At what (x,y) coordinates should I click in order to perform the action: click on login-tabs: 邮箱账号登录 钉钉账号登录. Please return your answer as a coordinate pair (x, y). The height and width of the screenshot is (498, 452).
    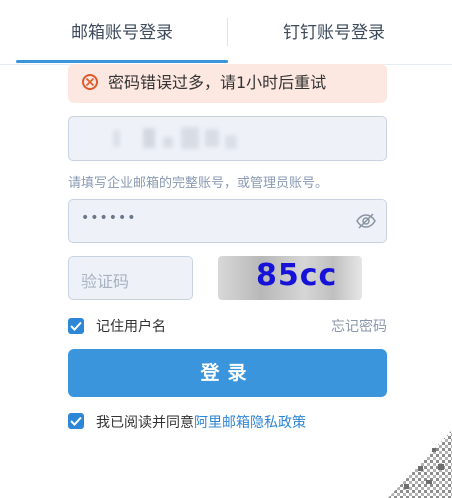
    Looking at the image, I should click on (226, 32).